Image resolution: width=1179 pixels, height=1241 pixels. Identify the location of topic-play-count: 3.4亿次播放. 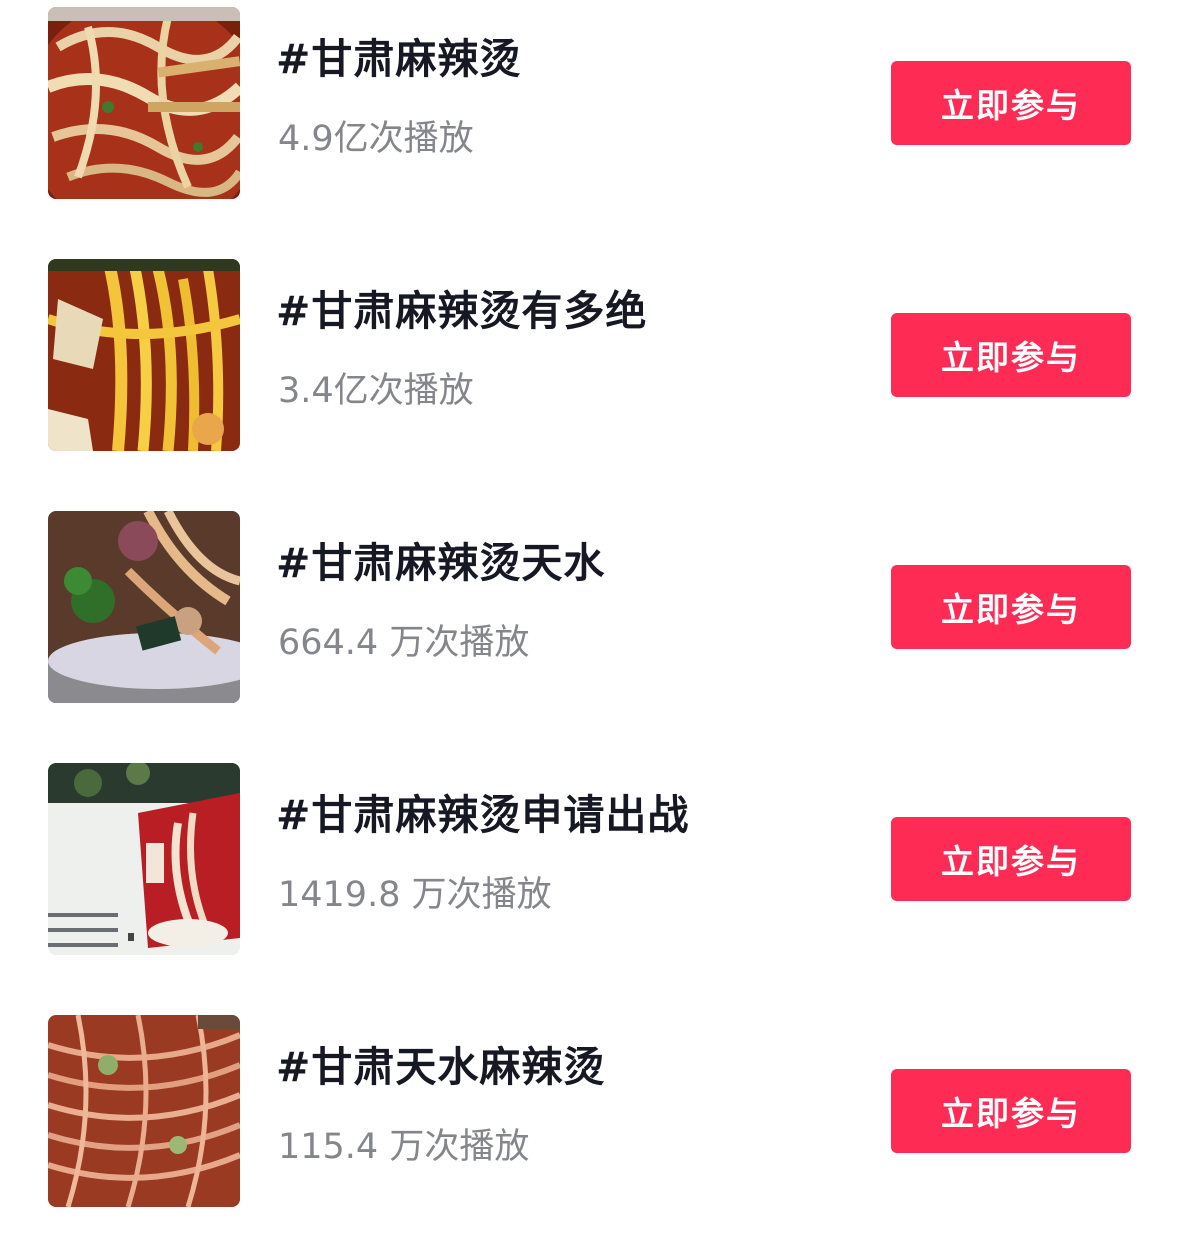
(376, 391).